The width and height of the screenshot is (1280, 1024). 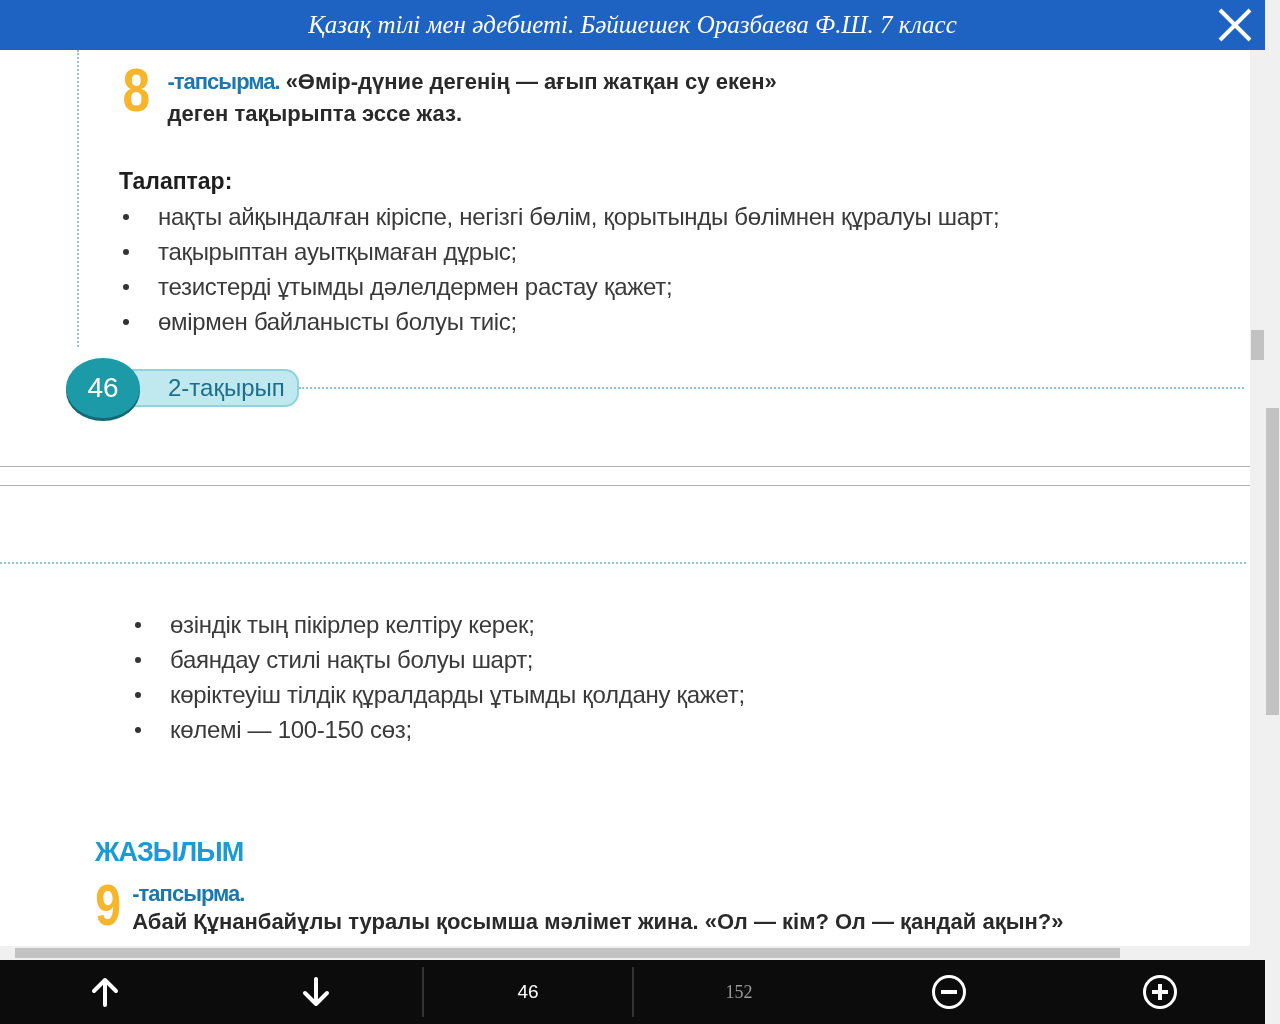 What do you see at coordinates (632, 25) in the screenshot?
I see `window-title: Қазақ тілі мен әдебиеті. Бәйшешек Оразбаева Ф.Ш. 7 класс` at bounding box center [632, 25].